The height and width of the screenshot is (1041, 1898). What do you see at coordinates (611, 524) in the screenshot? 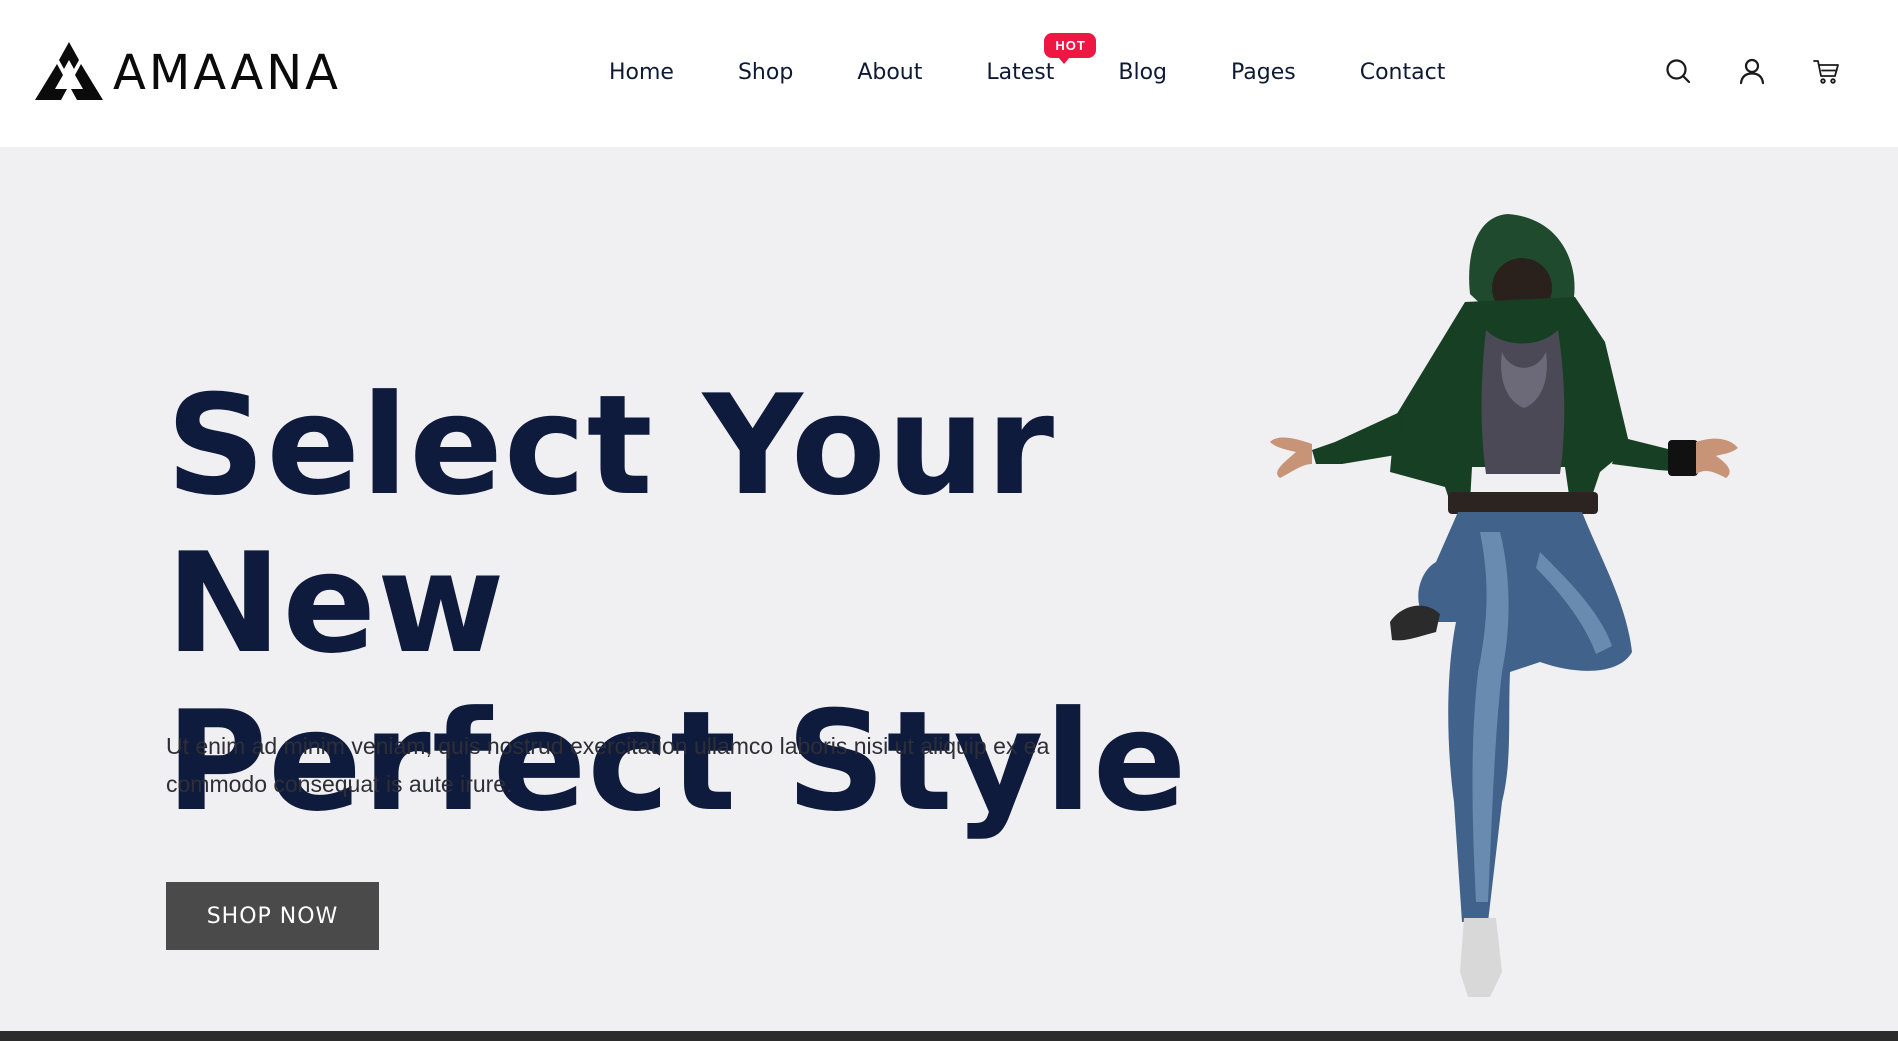
I see `hero-headline-line1: Select Your New` at bounding box center [611, 524].